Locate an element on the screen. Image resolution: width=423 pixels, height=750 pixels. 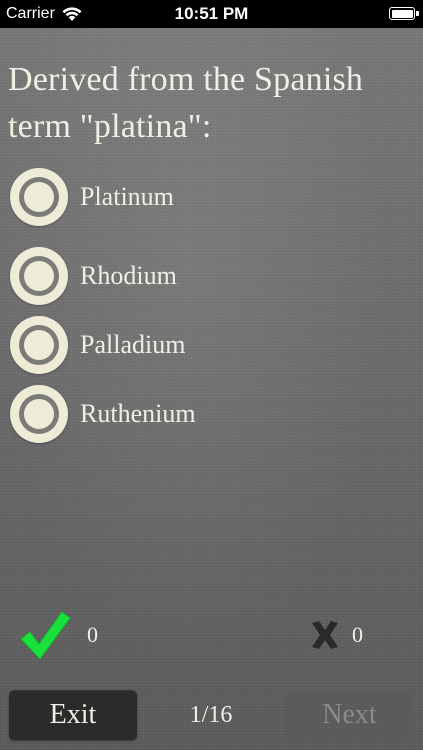
answer-option-palladium: Palladium is located at coordinates (200, 345).